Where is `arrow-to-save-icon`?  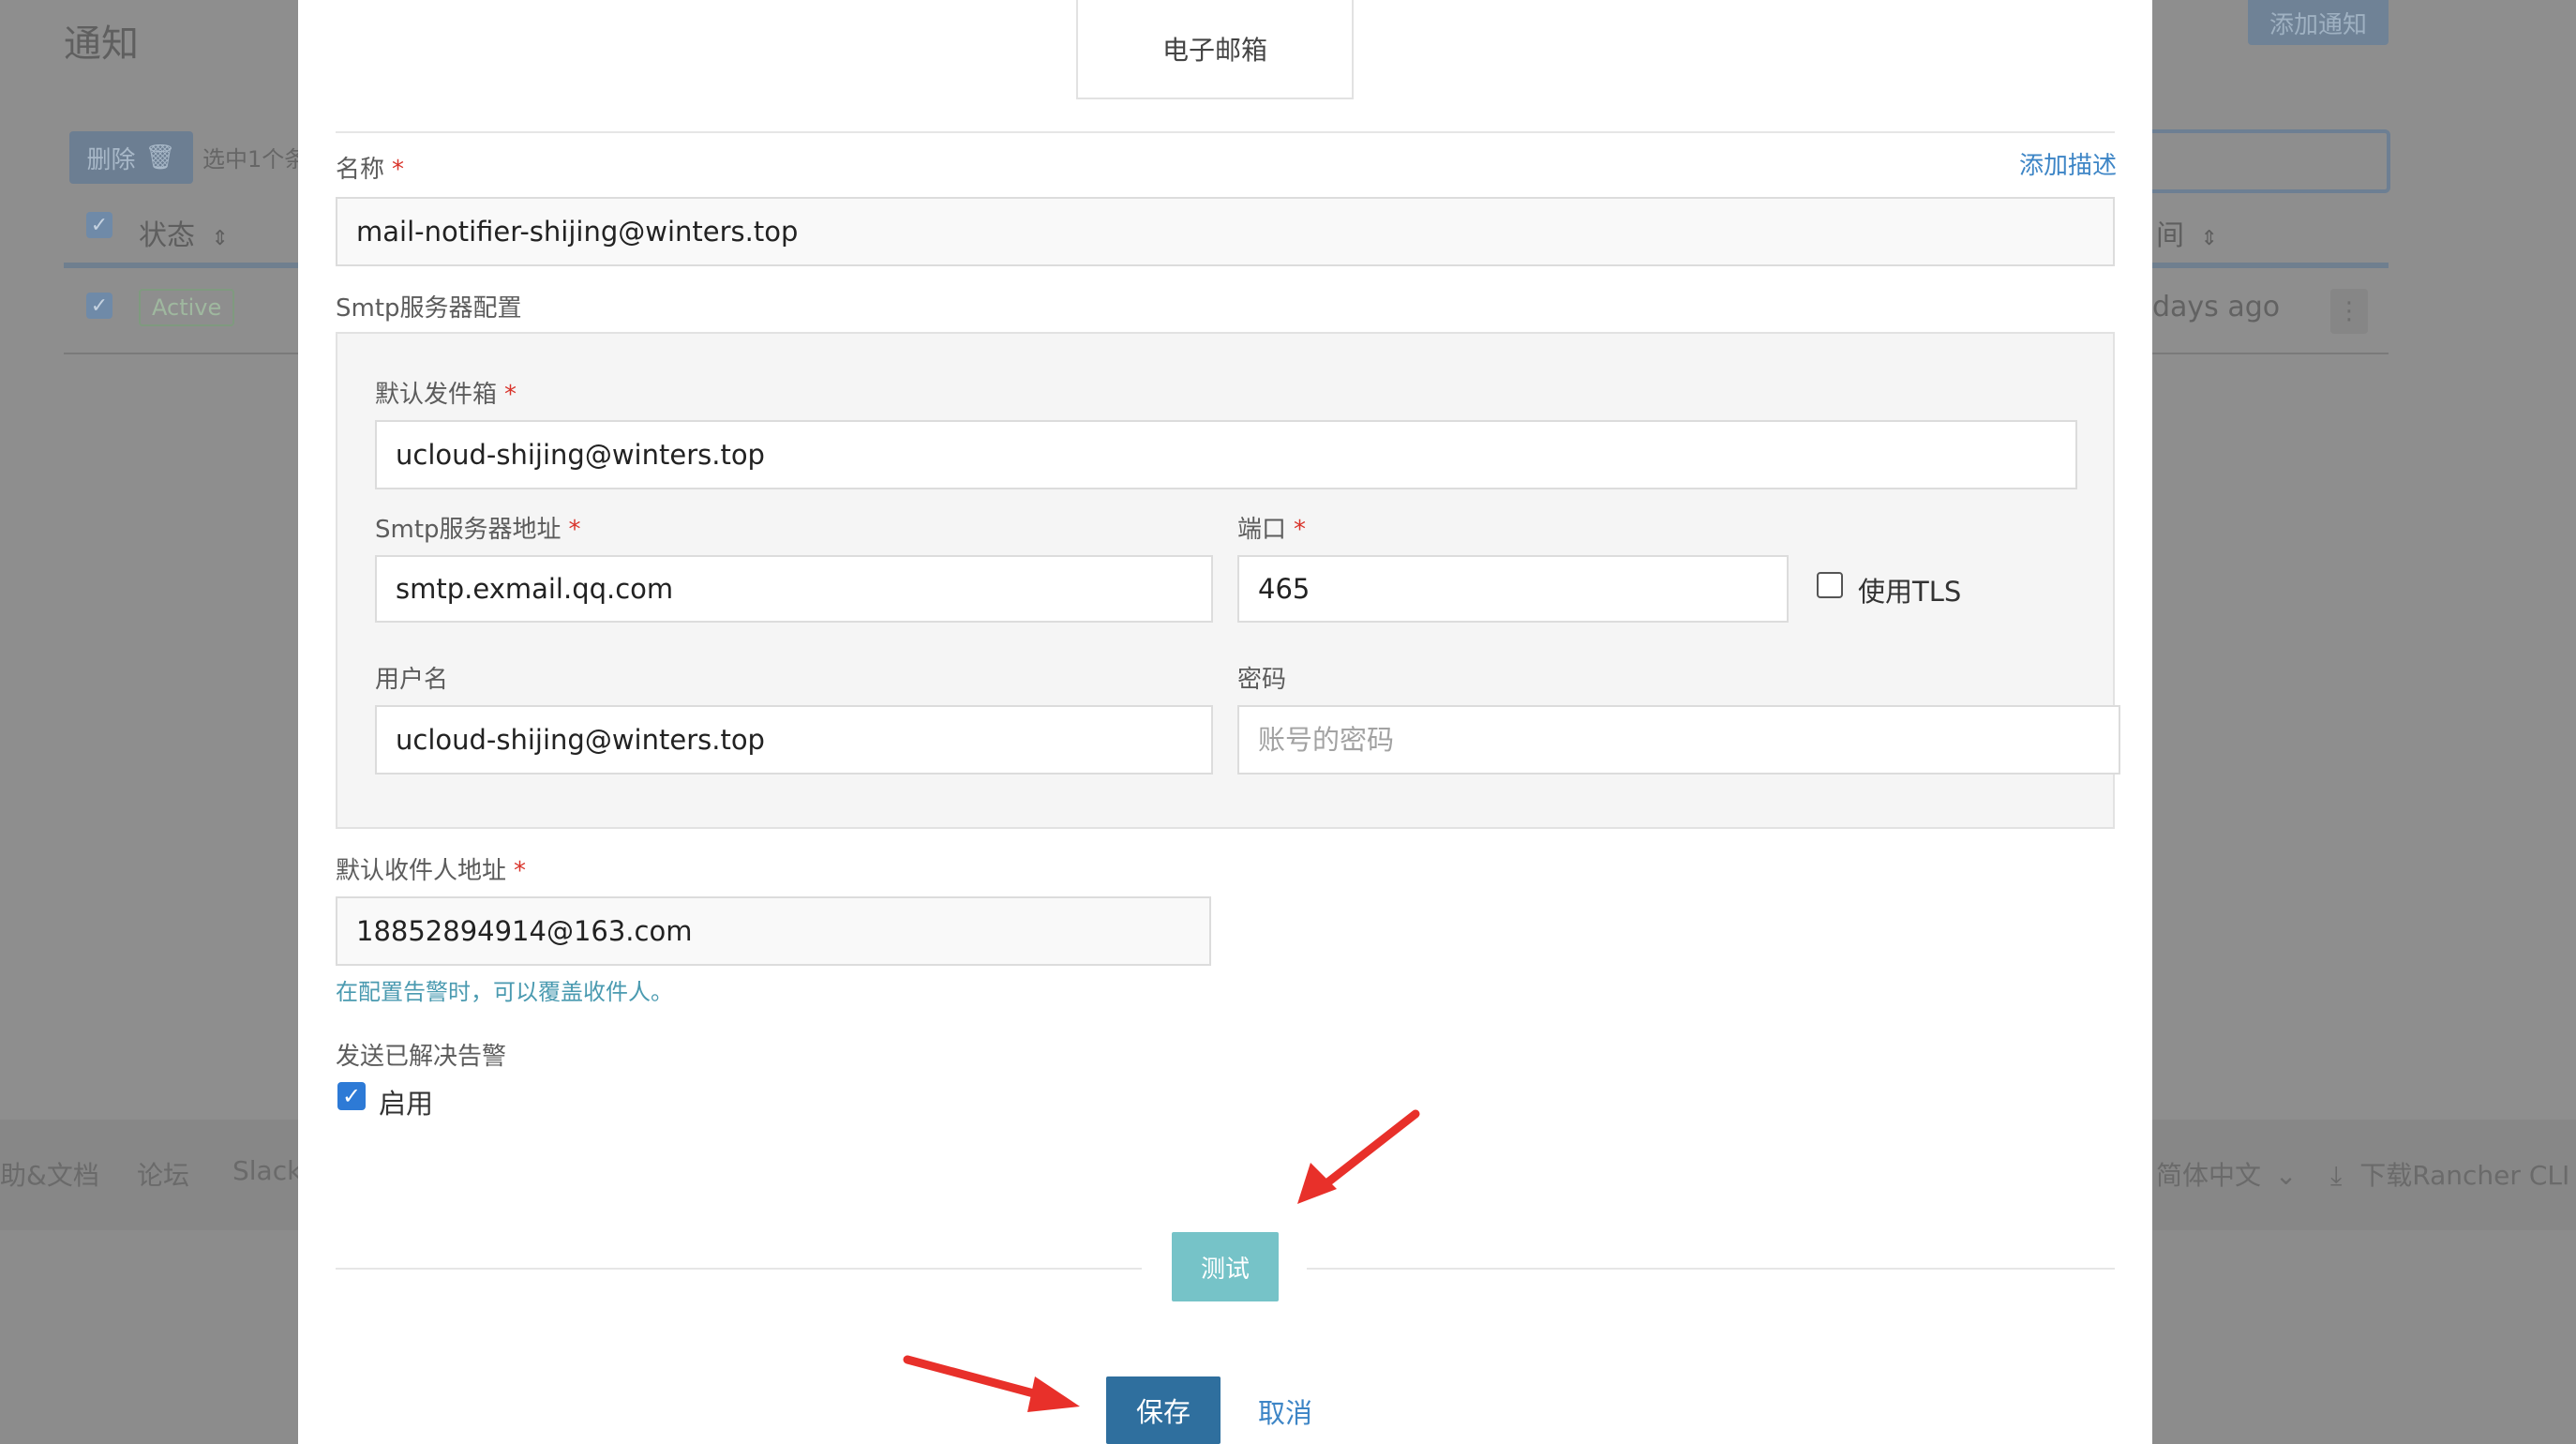
arrow-to-save-icon is located at coordinates (992, 1383).